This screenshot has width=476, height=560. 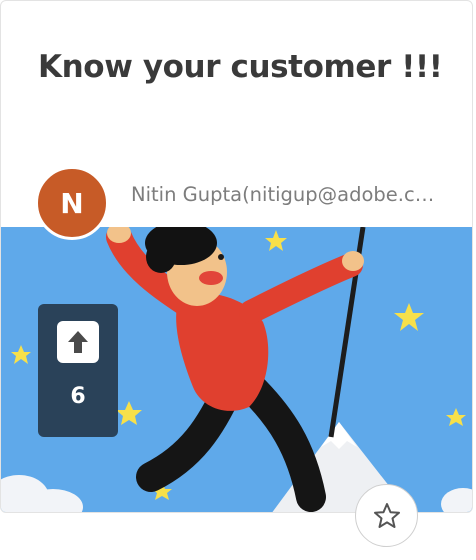 What do you see at coordinates (78, 370) in the screenshot?
I see `upvote-button: 6` at bounding box center [78, 370].